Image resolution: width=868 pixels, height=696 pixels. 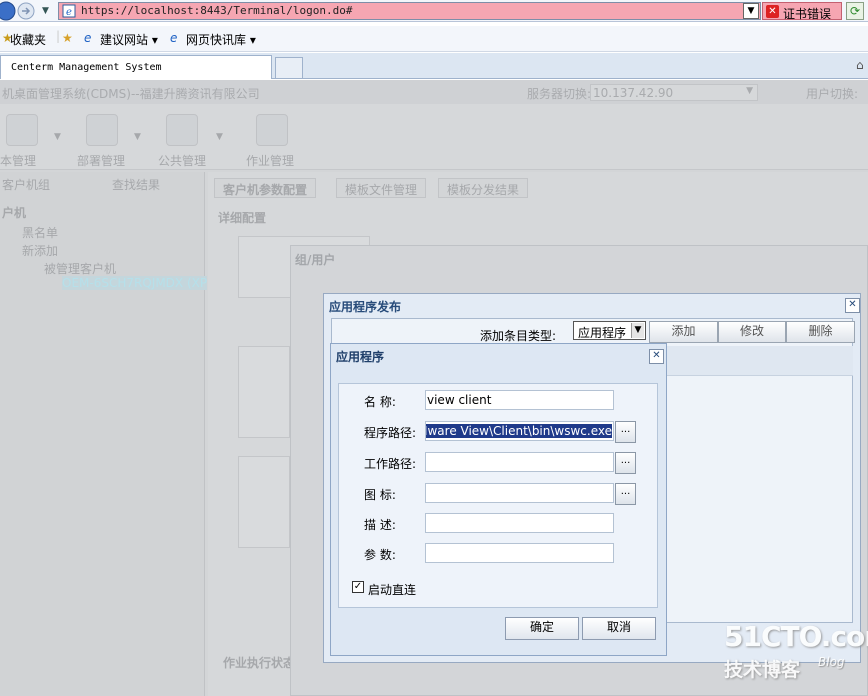 I want to click on certificate-error-button: ✕ 证书错误, so click(x=802, y=11).